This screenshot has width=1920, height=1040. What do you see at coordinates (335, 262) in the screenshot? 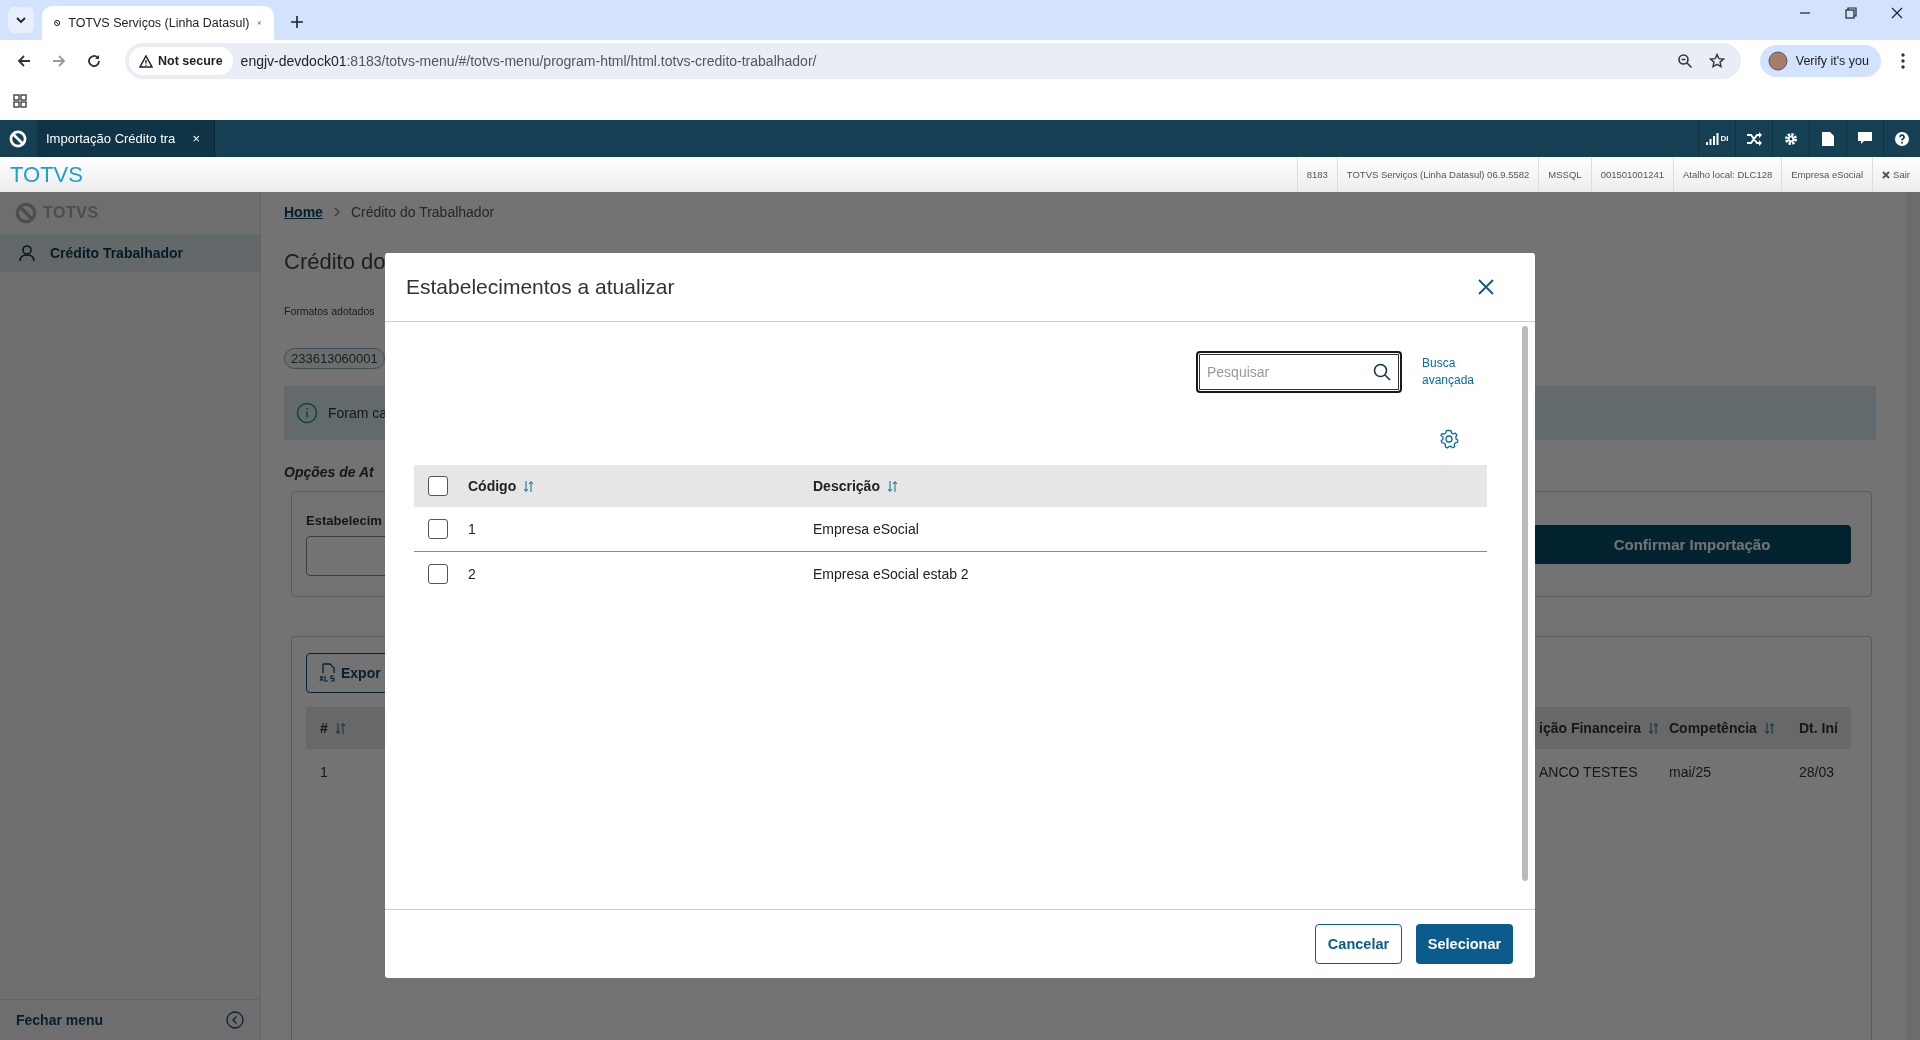
I see `page-title: Crédito do` at bounding box center [335, 262].